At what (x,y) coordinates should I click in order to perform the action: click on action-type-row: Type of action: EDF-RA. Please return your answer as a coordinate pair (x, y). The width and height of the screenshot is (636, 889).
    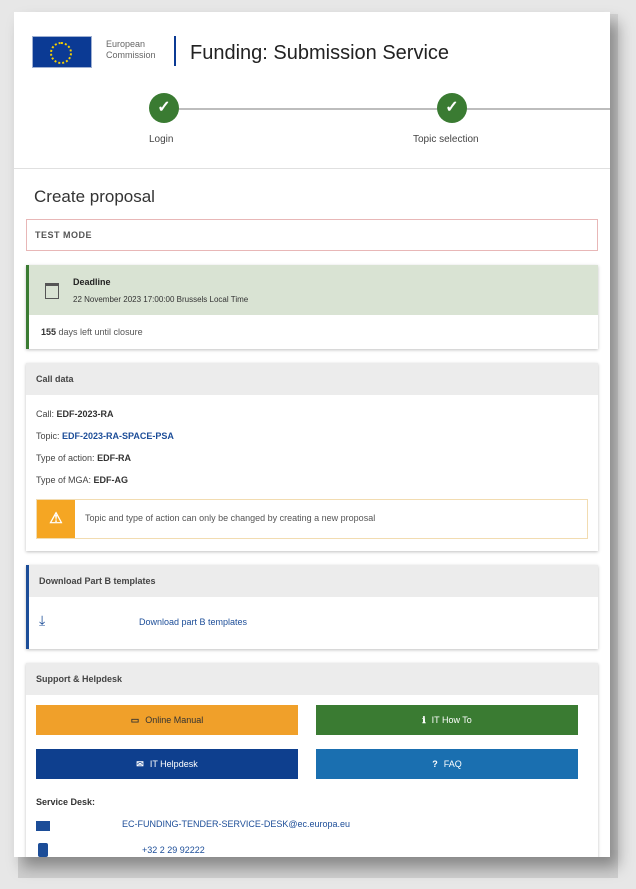
    Looking at the image, I should click on (84, 458).